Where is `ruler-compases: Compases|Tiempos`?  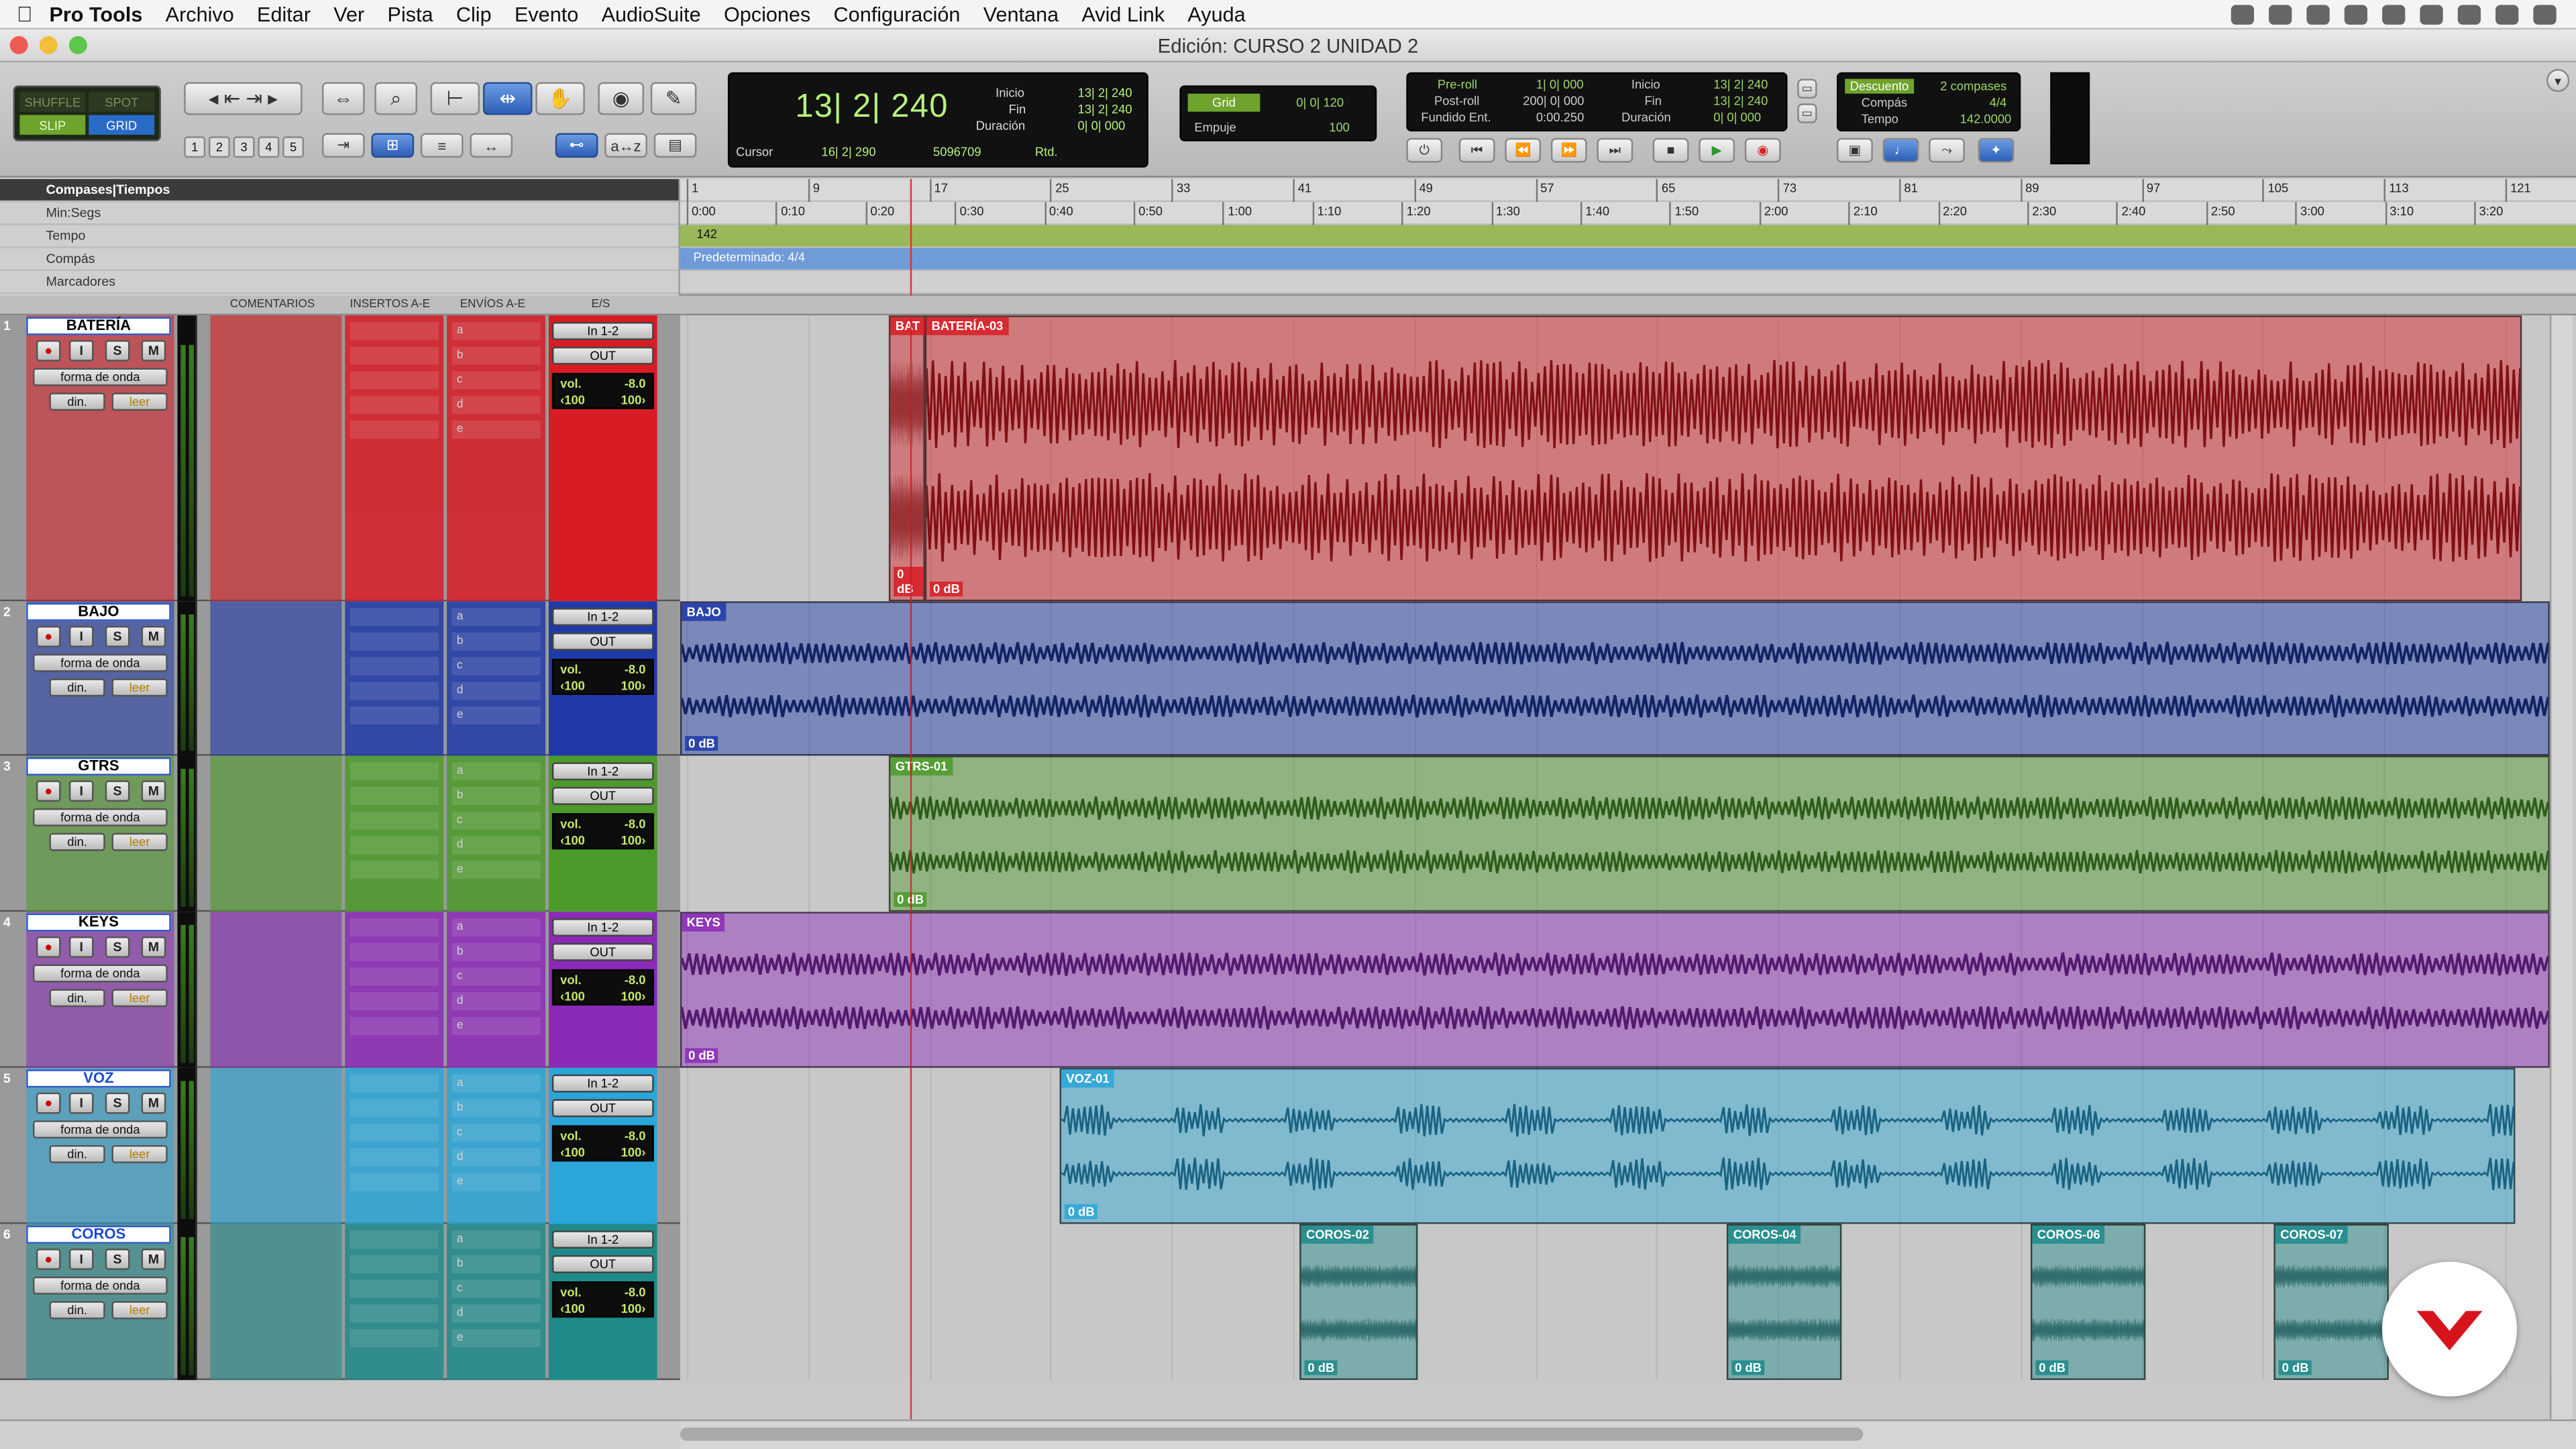 ruler-compases: Compases|Tiempos is located at coordinates (339, 190).